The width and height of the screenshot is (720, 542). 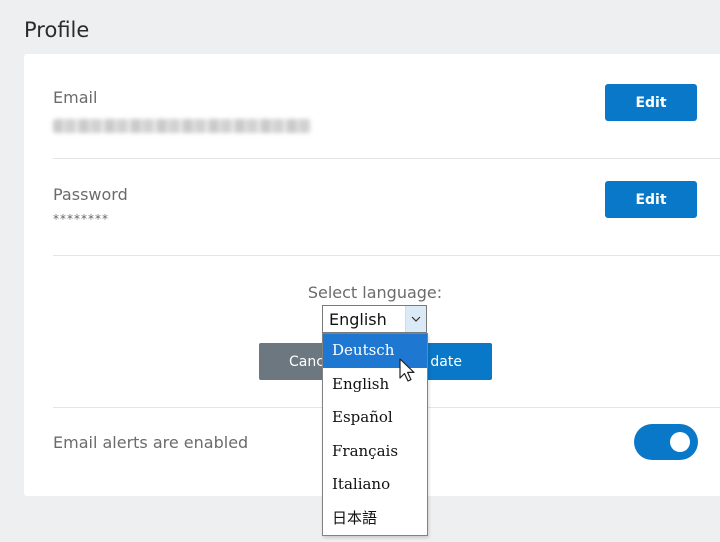 What do you see at coordinates (375, 452) in the screenshot?
I see `language-option-francais: Français` at bounding box center [375, 452].